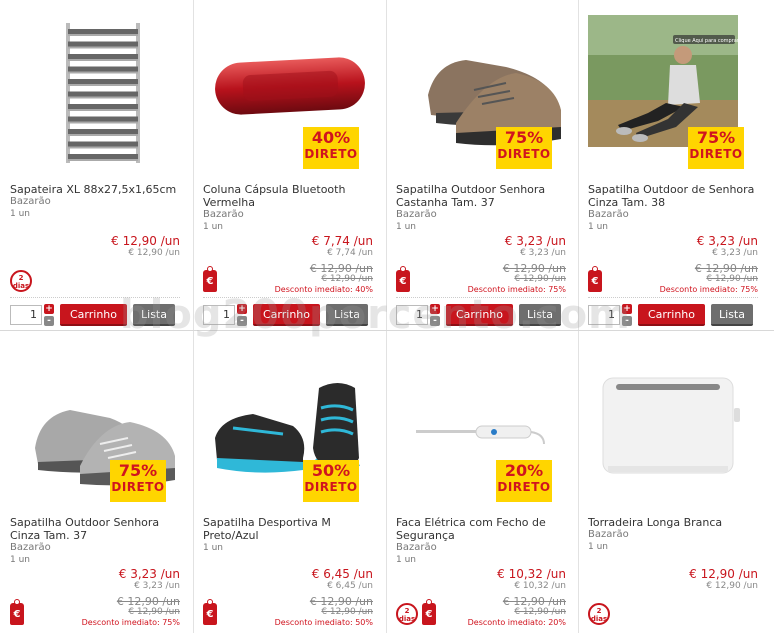 The width and height of the screenshot is (774, 633). What do you see at coordinates (676, 522) in the screenshot?
I see `product-name: Torradeira Longa Branca` at bounding box center [676, 522].